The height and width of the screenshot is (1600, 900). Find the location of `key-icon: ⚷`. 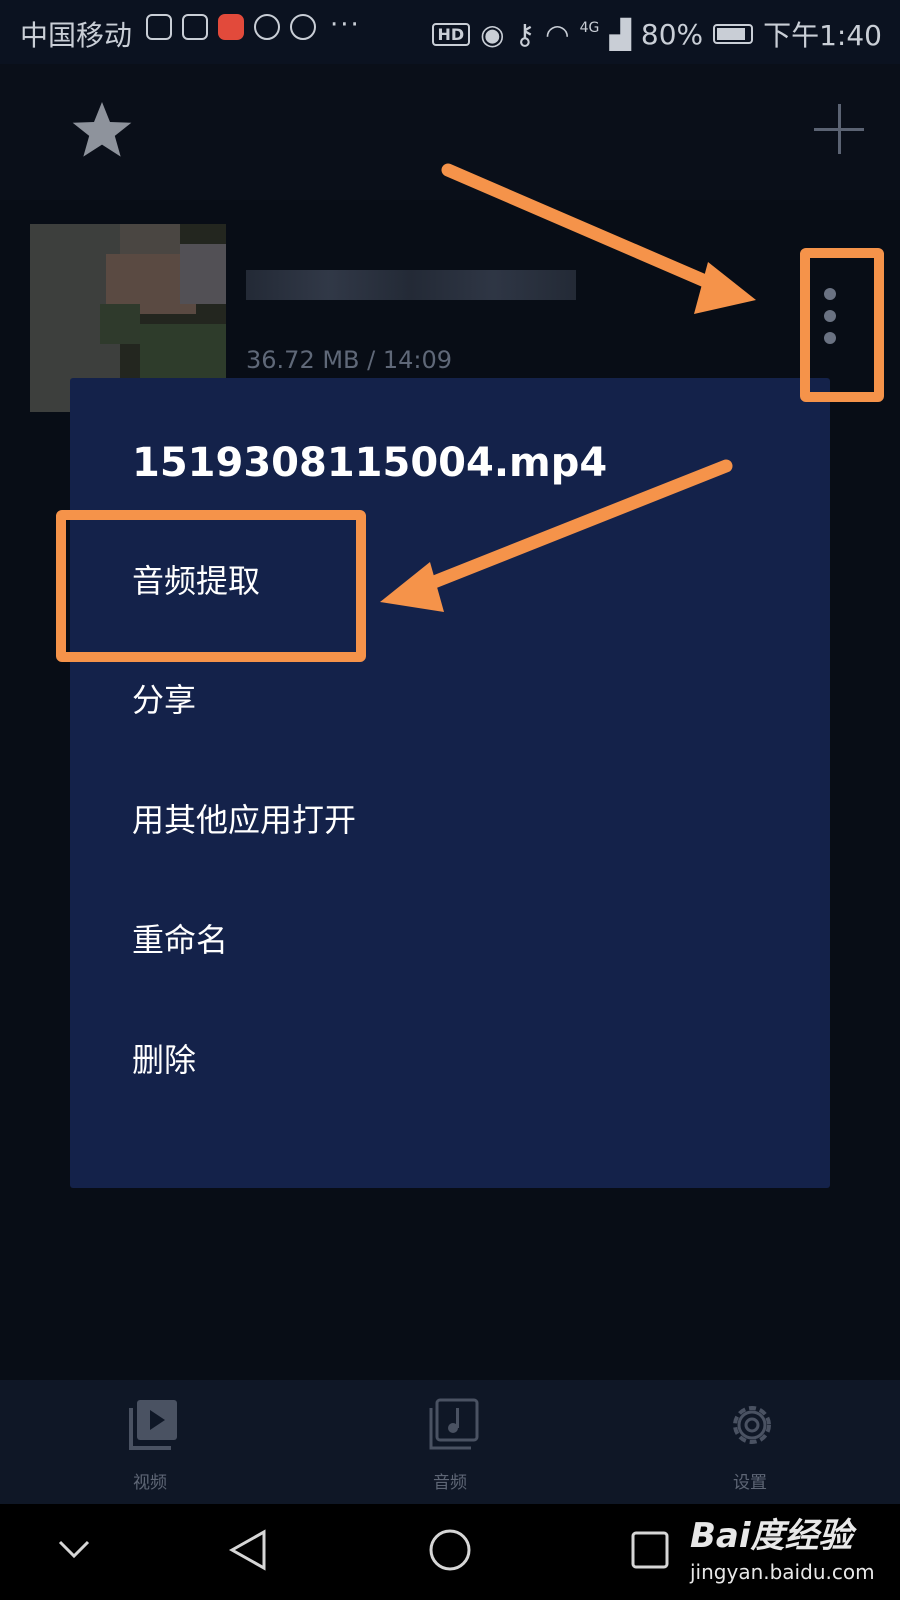

key-icon: ⚷ is located at coordinates (525, 34).